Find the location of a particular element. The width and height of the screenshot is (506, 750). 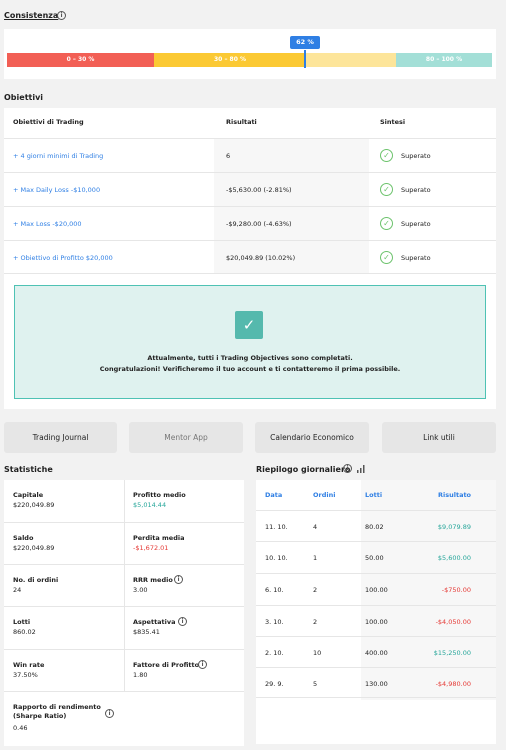

riepilogo-title: Riepilogo giornaliero is located at coordinates (303, 469).